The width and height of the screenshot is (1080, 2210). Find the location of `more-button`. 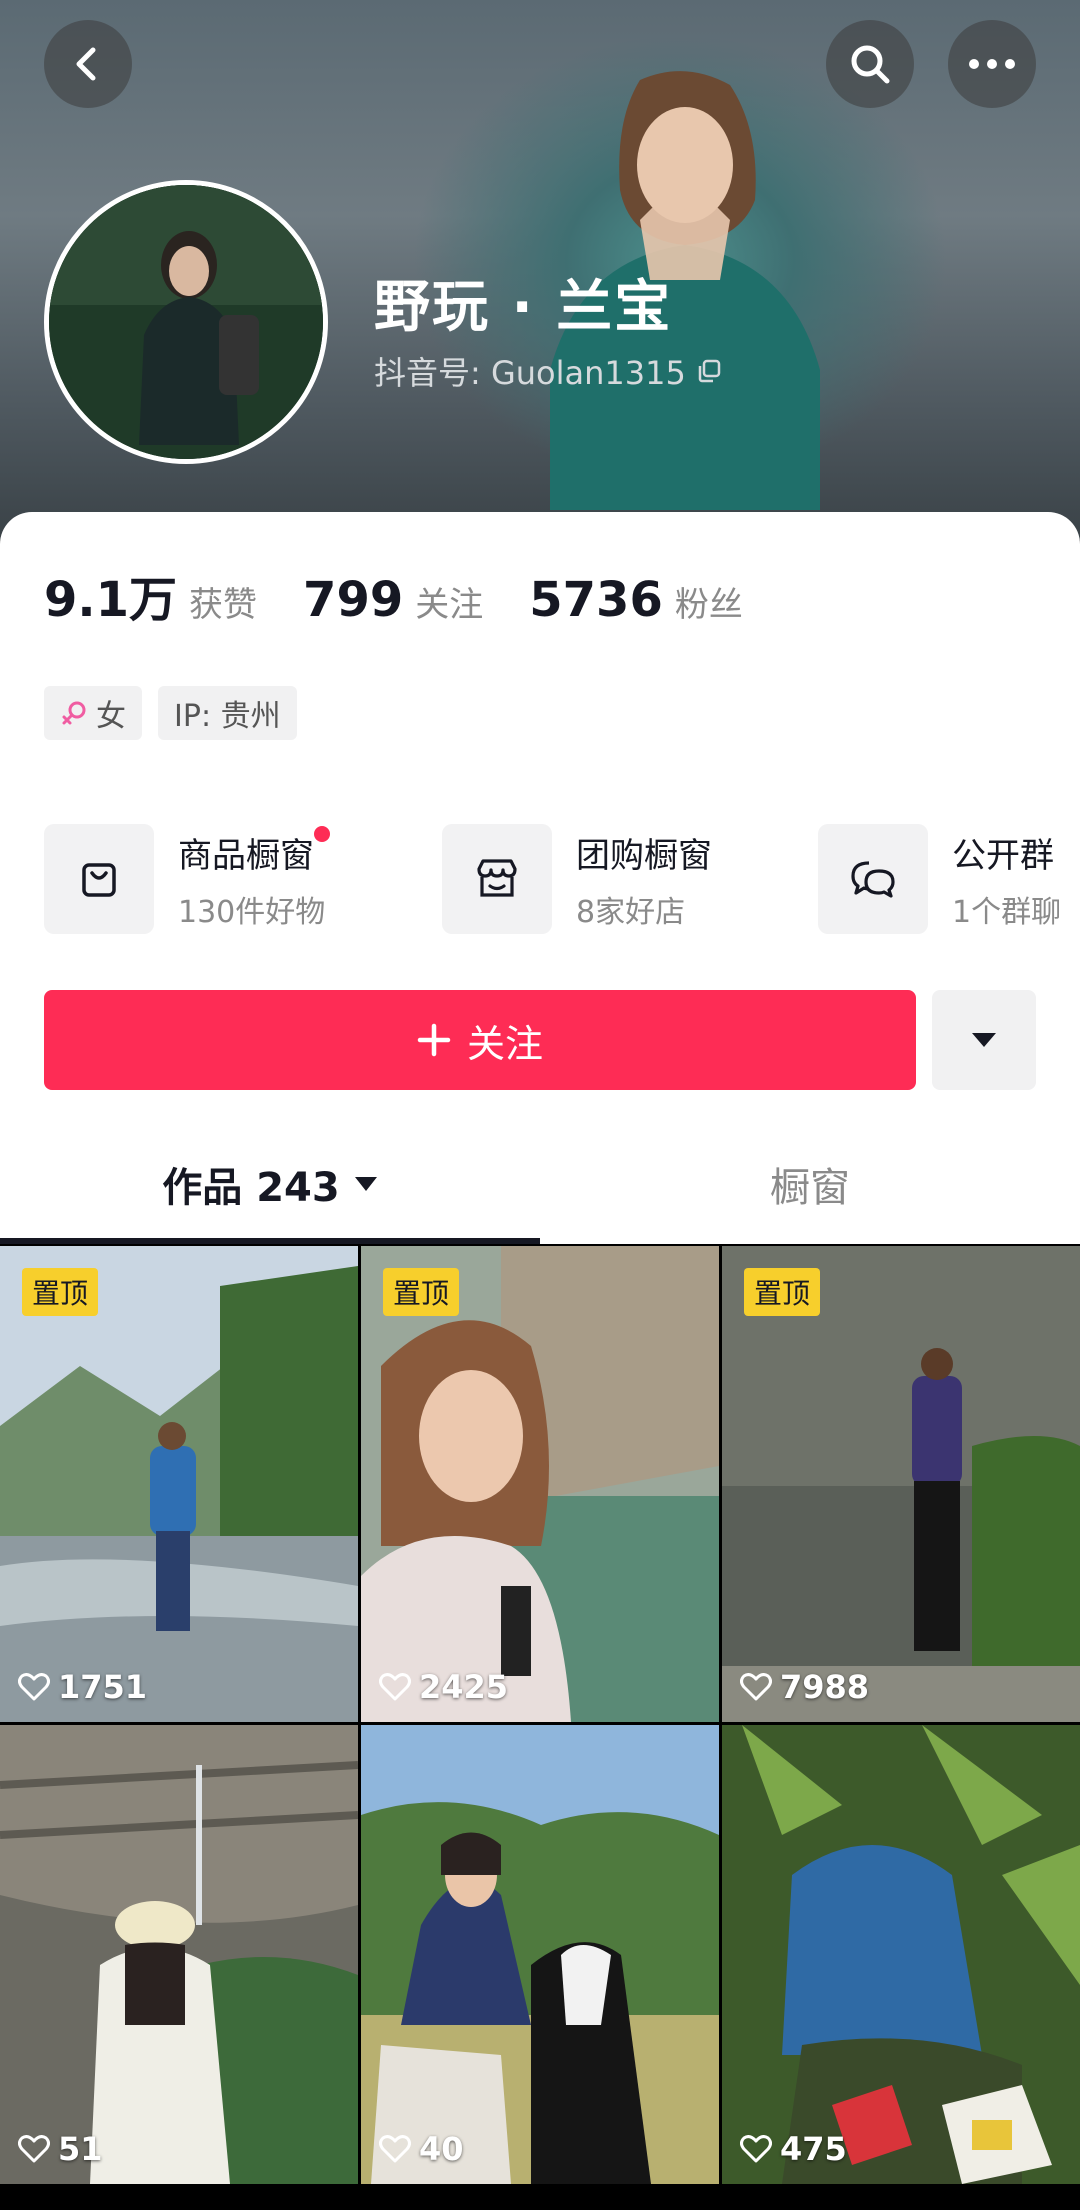

more-button is located at coordinates (992, 64).